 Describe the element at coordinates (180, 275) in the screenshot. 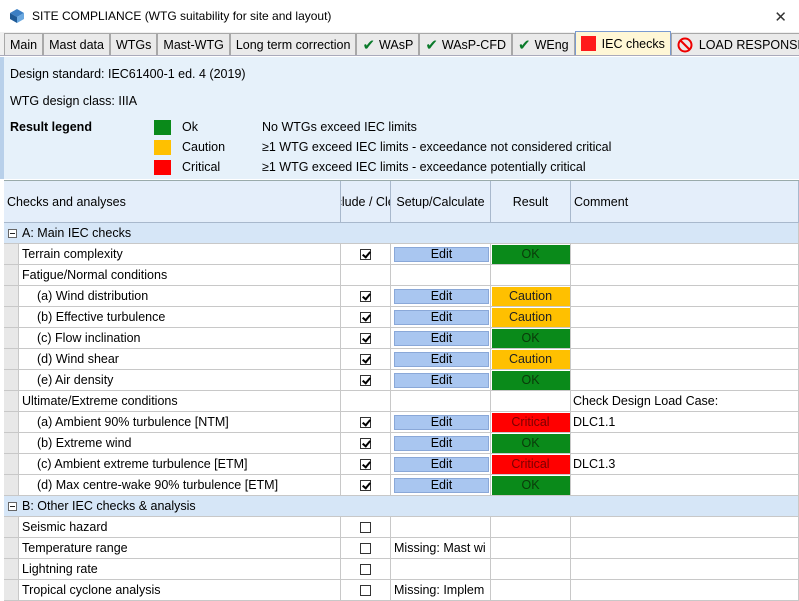

I see `group-label: Fatigue/Normal conditions` at that location.